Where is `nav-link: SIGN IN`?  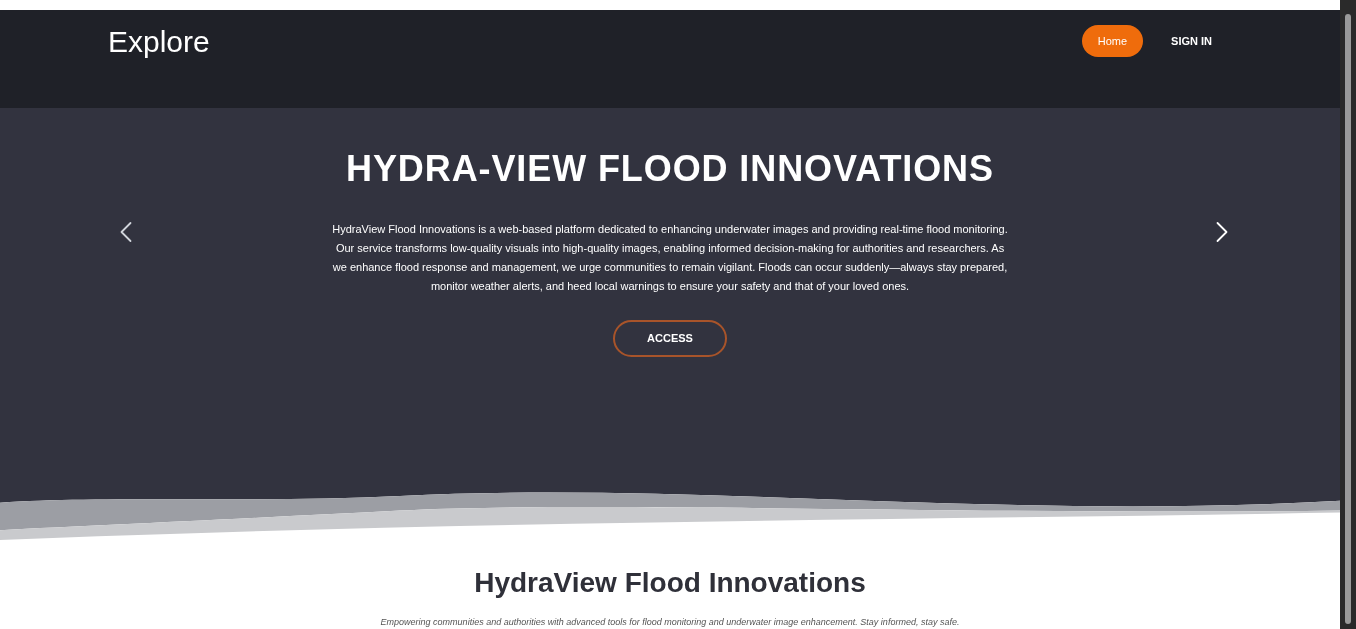
nav-link: SIGN IN is located at coordinates (1191, 41).